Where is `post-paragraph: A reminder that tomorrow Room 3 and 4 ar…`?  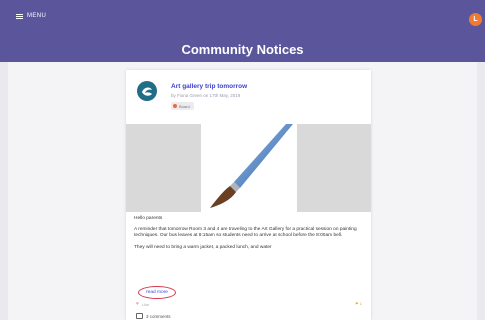
post-paragraph: A reminder that tomorrow Room 3 and 4 ar… is located at coordinates (245, 232).